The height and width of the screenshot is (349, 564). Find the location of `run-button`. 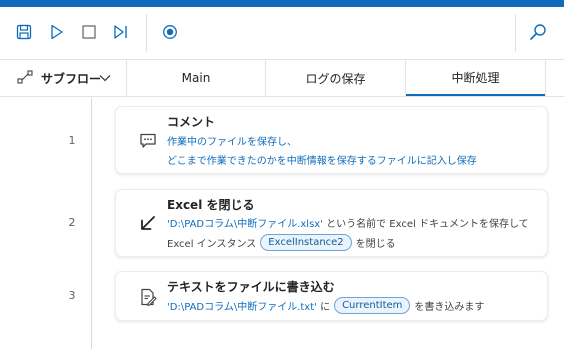

run-button is located at coordinates (57, 32).